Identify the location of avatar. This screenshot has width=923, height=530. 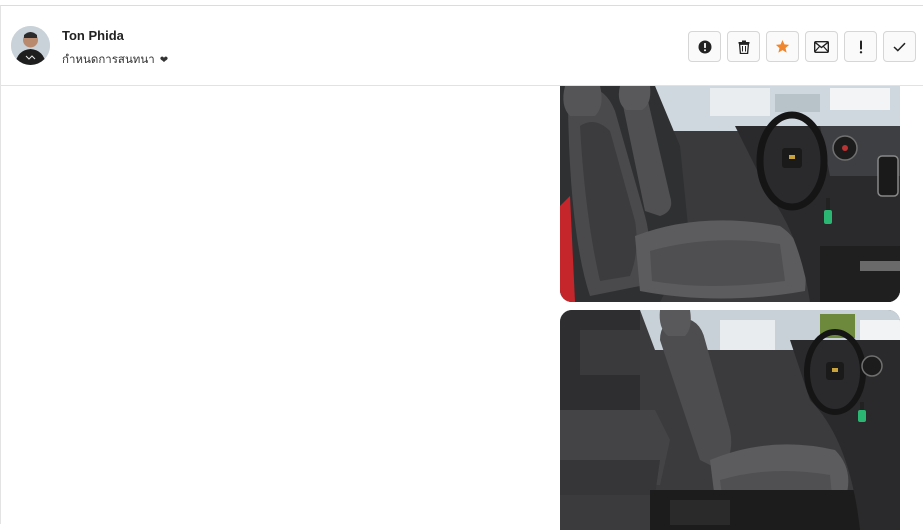
(30, 45).